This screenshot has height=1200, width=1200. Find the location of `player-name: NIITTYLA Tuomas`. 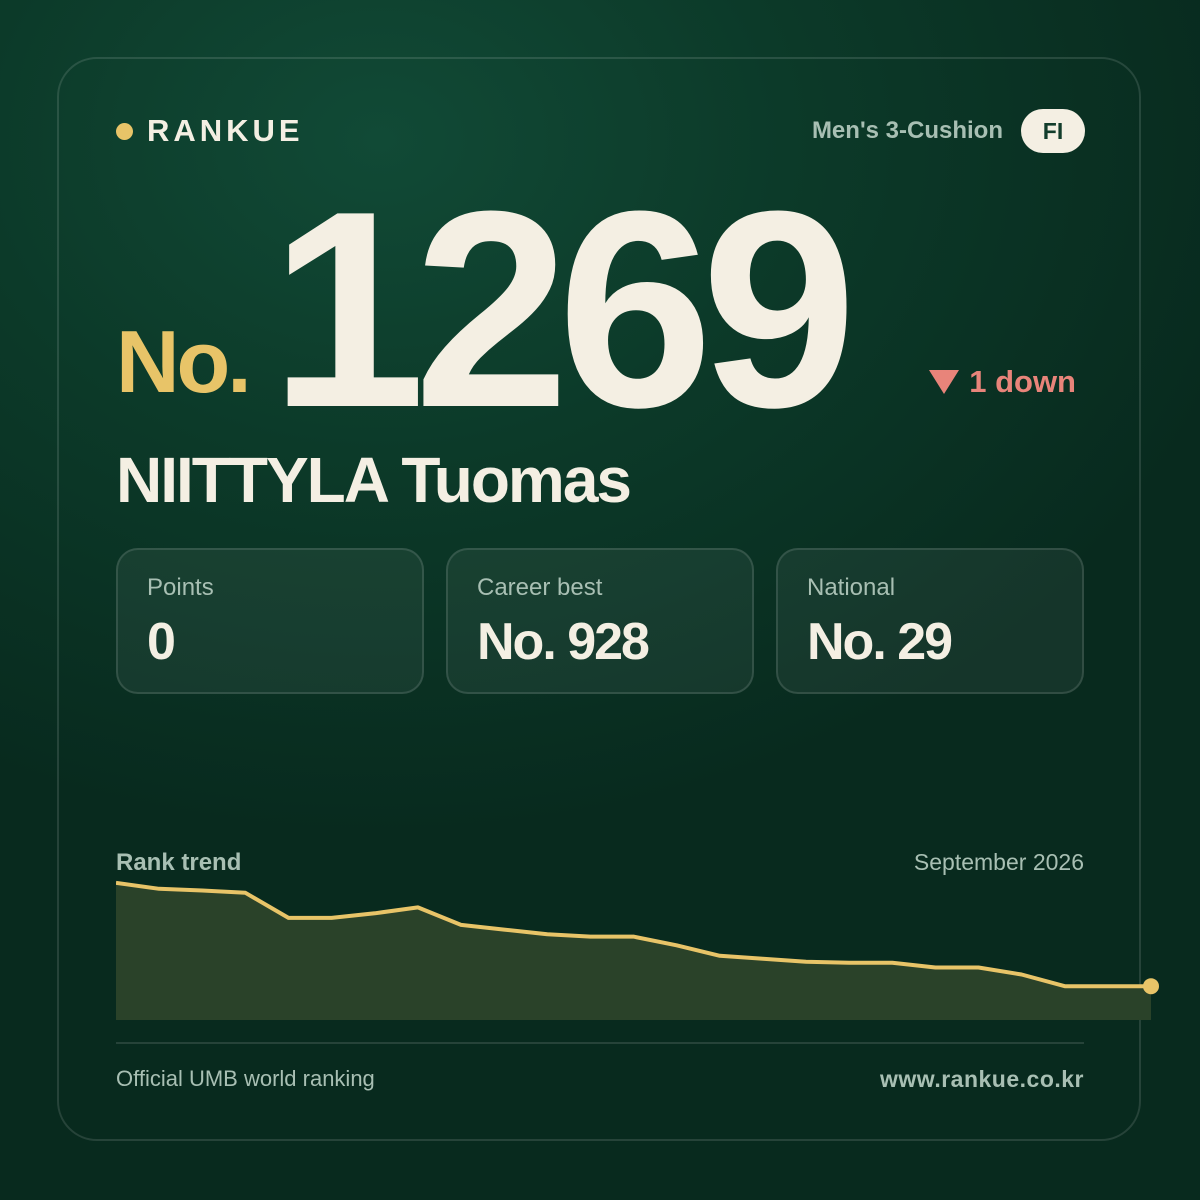

player-name: NIITTYLA Tuomas is located at coordinates (374, 480).